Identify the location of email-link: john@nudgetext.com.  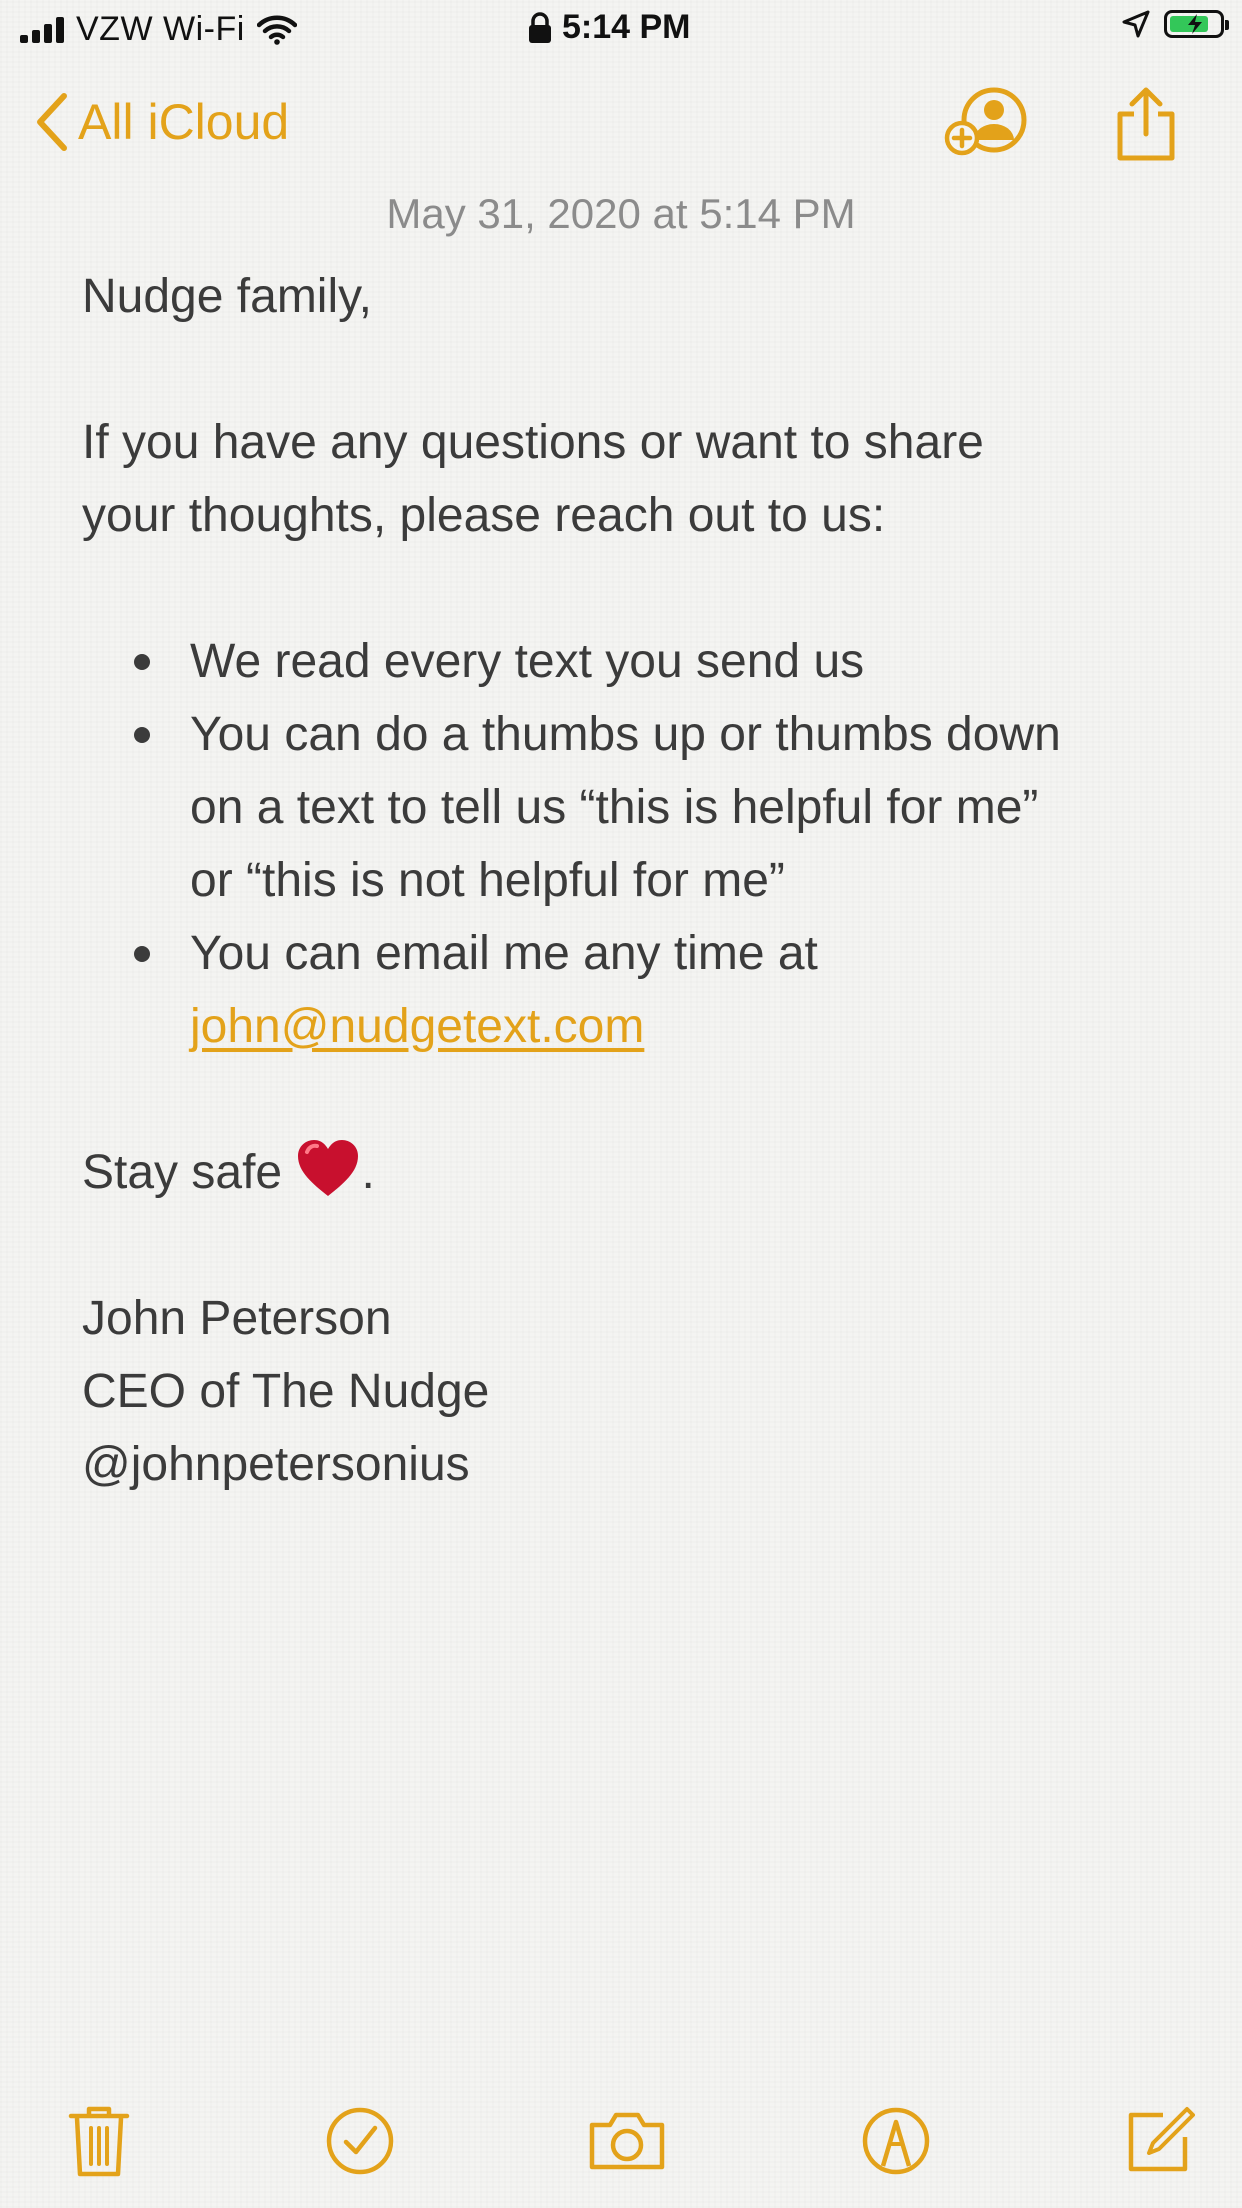
(417, 1026).